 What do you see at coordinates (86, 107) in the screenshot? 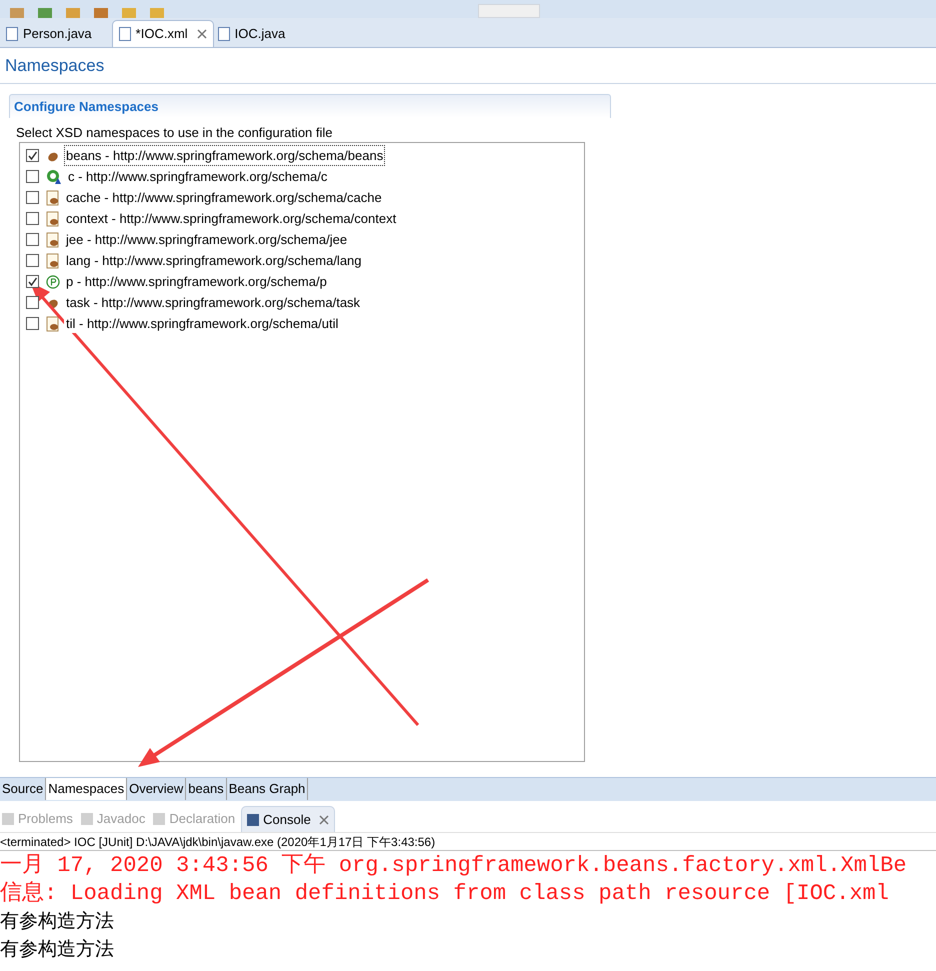
I see `section-title: Configure Namespaces` at bounding box center [86, 107].